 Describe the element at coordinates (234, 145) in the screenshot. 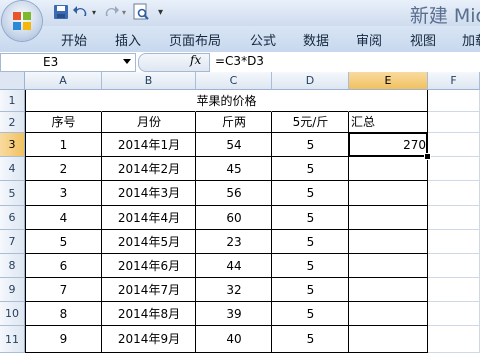

I see `data-cell: 54` at that location.